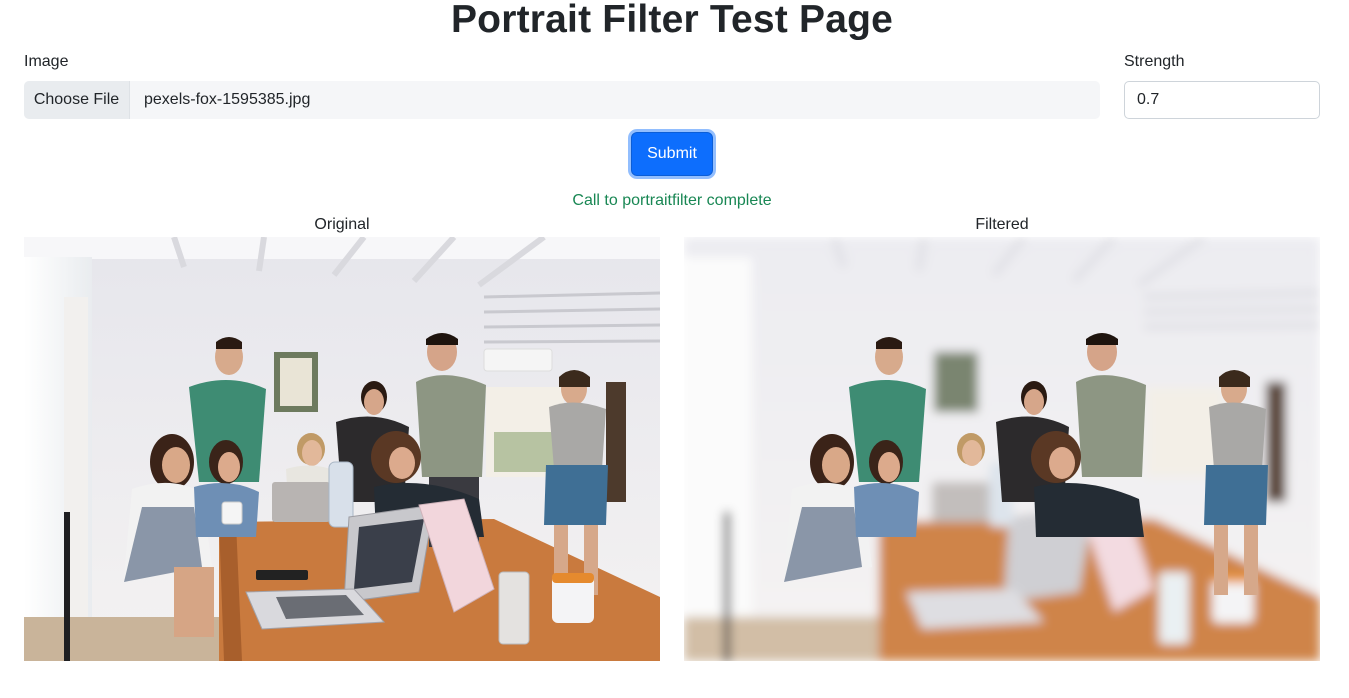 Image resolution: width=1349 pixels, height=698 pixels. I want to click on file-name: pexels-fox-1595385.jpg, so click(227, 99).